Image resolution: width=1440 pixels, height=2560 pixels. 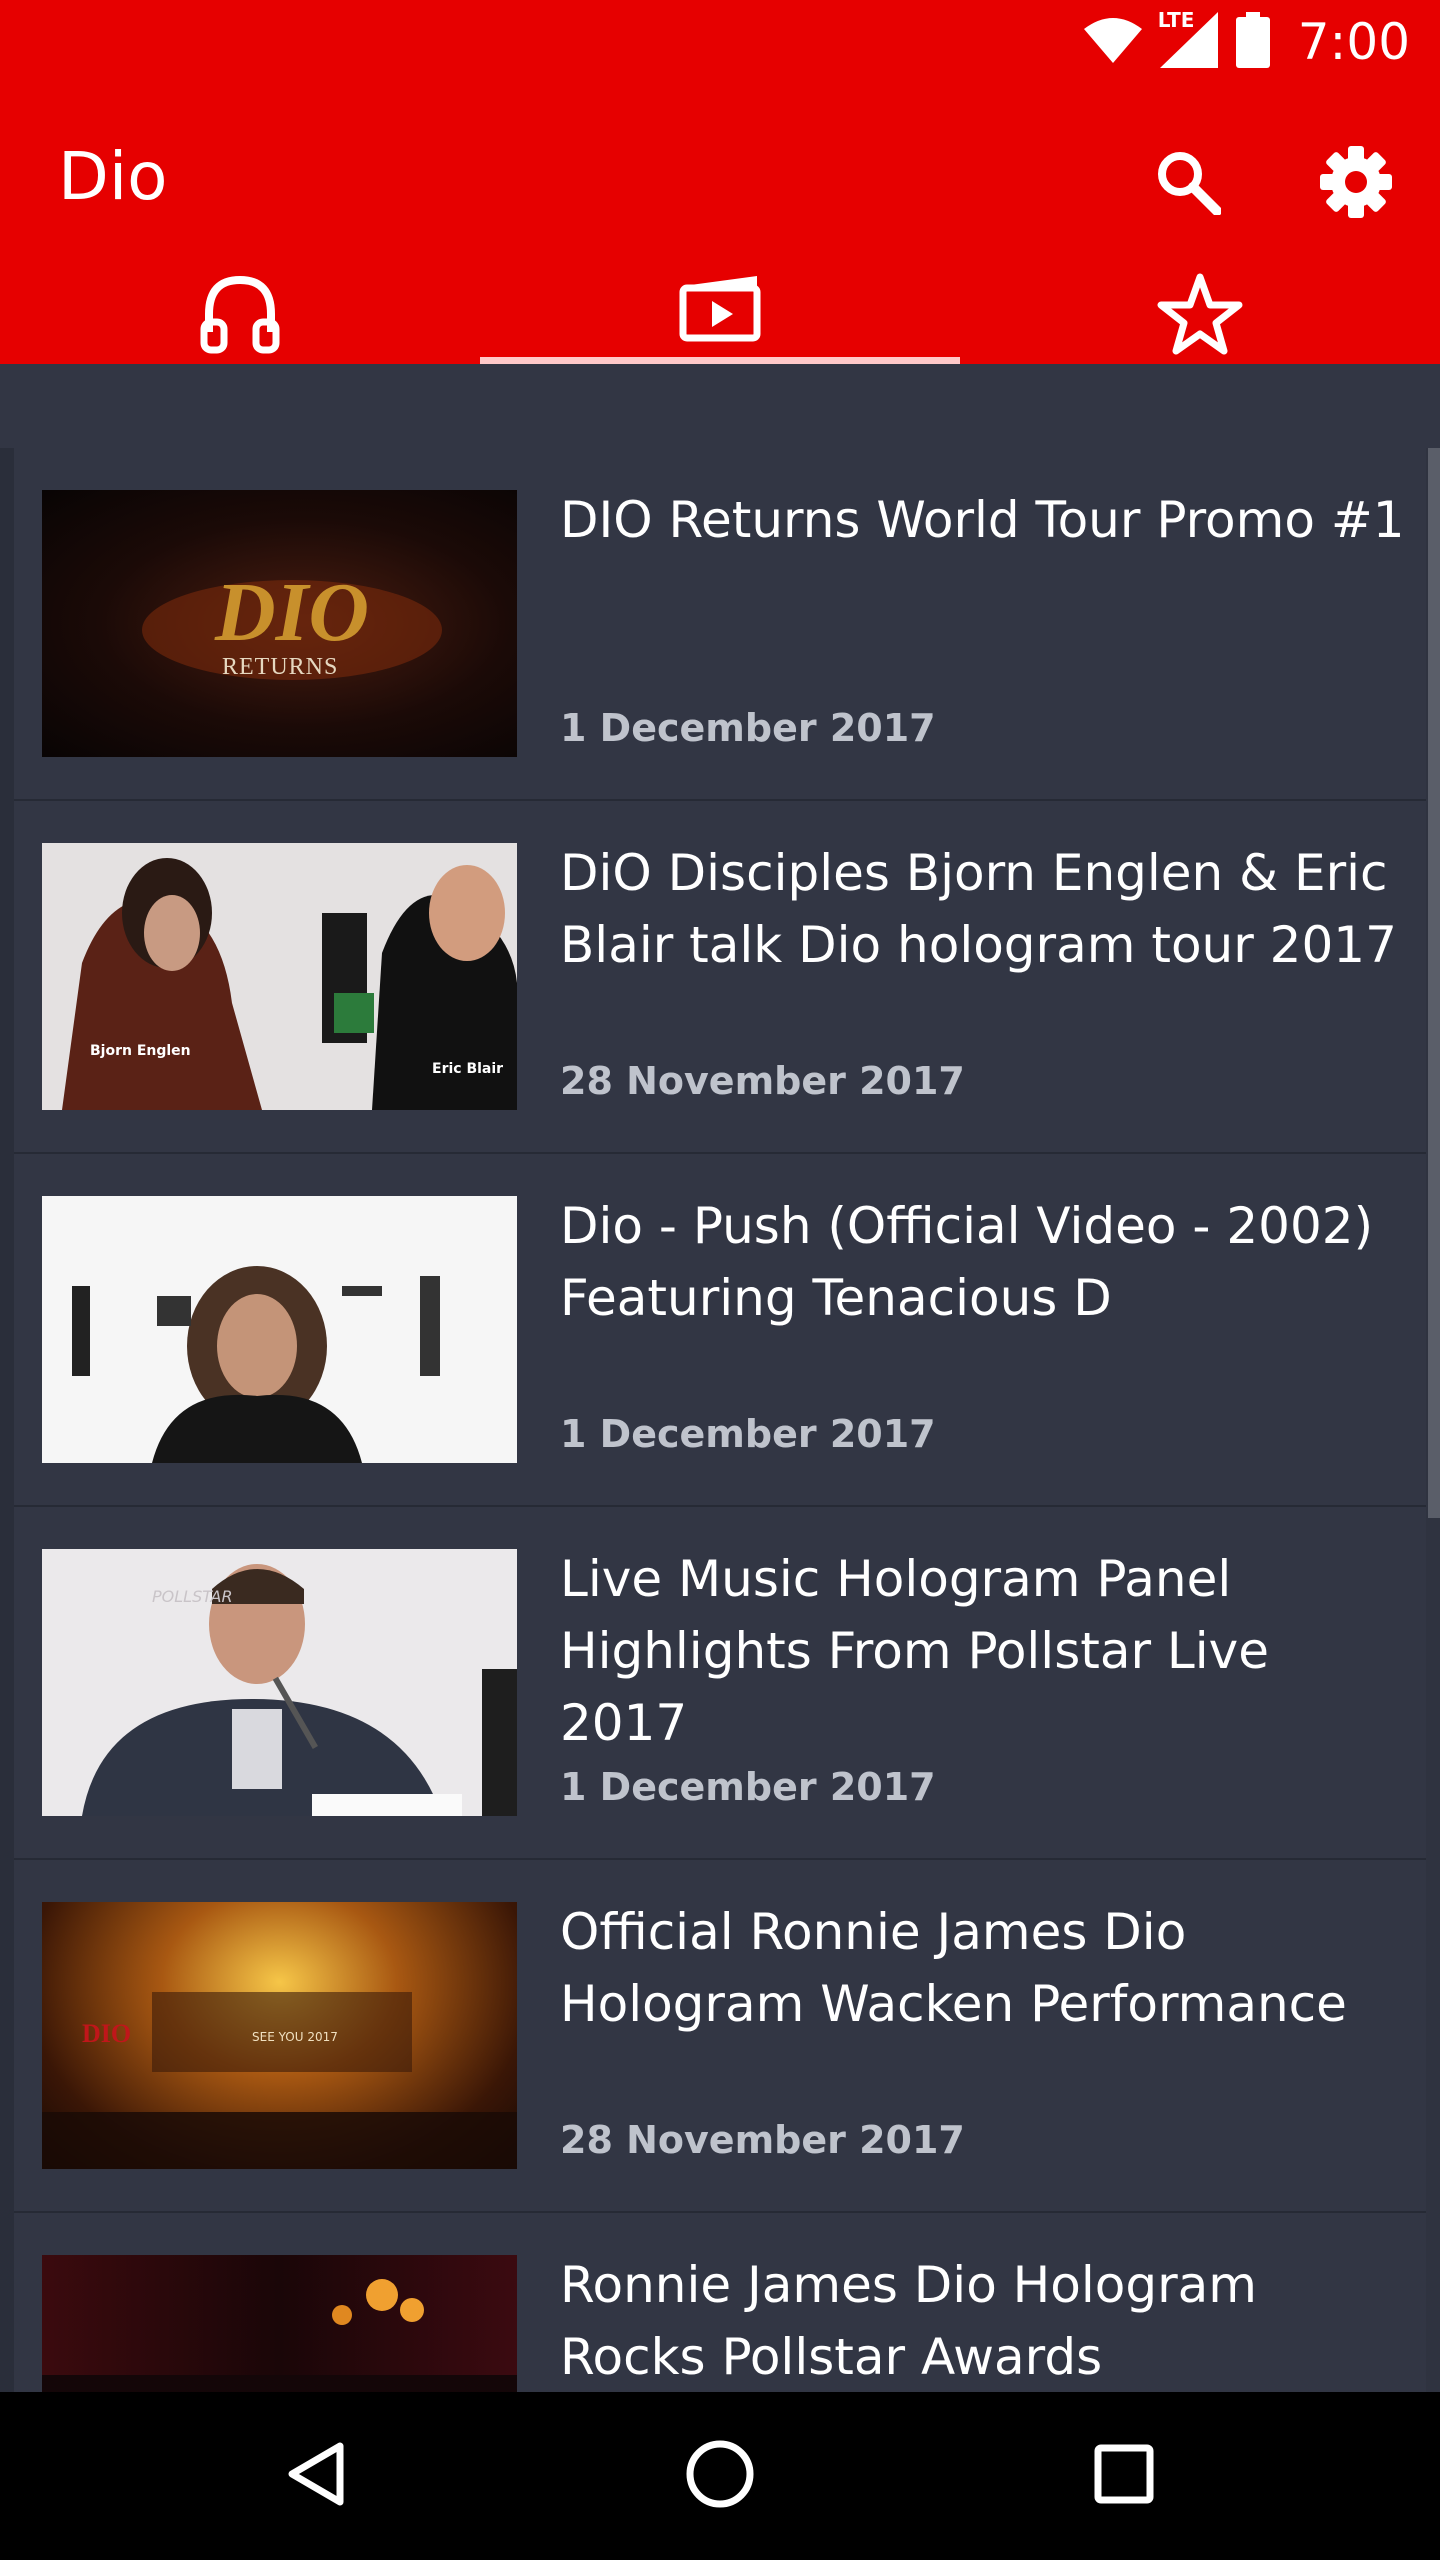 I want to click on settings-button, so click(x=1356, y=184).